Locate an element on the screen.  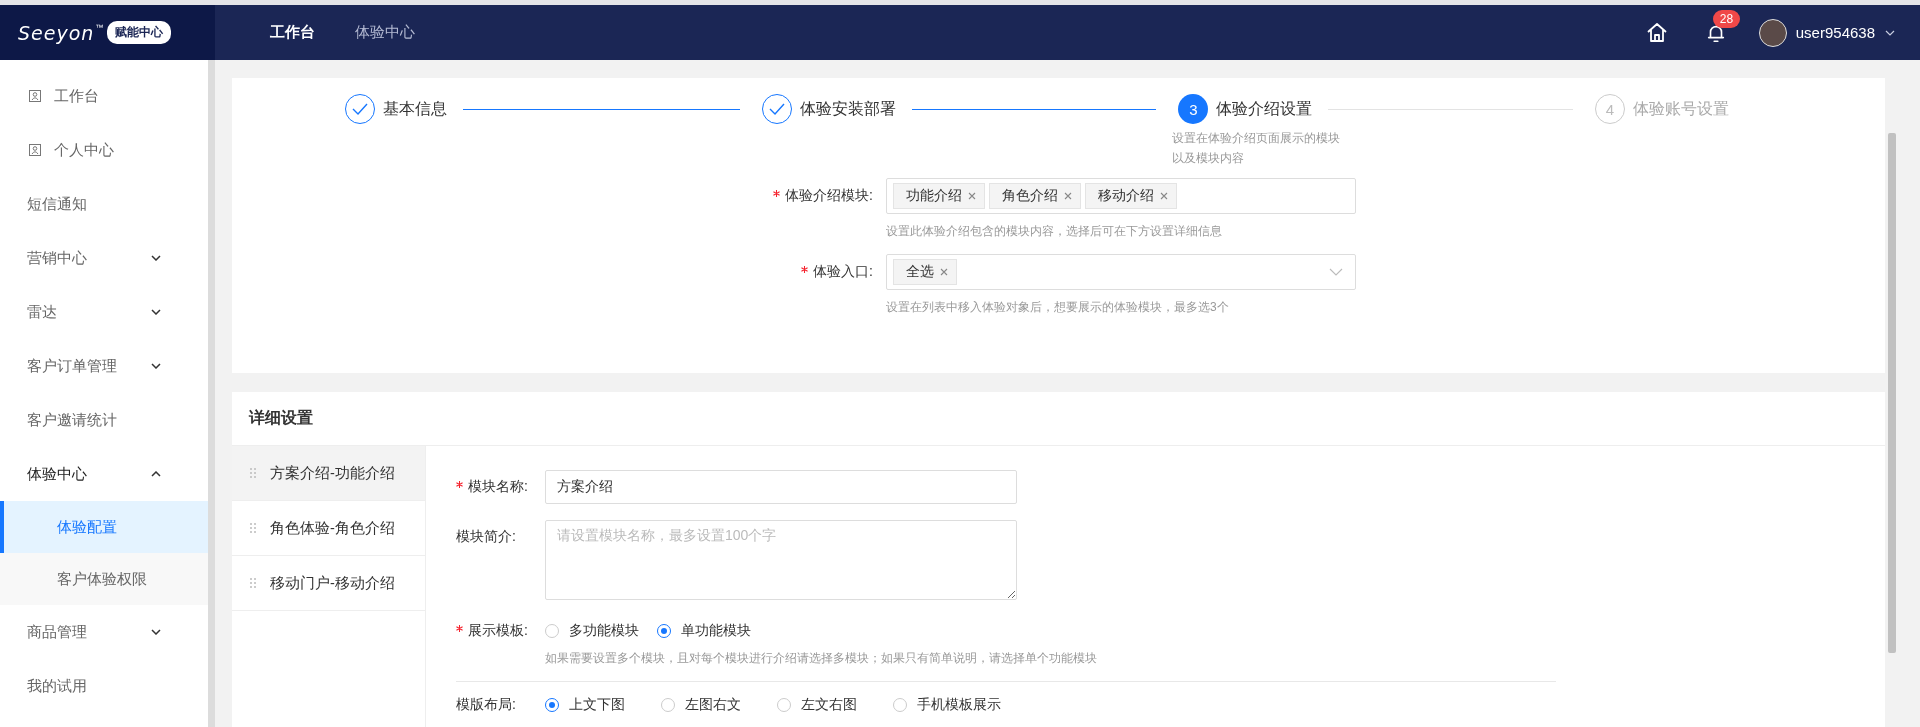
sidebar-item: 个人中心 is located at coordinates (104, 150).